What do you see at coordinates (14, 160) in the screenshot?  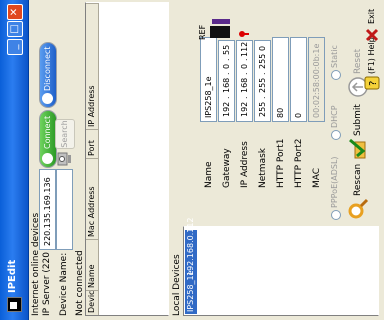 I see `title-bar: IPEdit _ □ ✕` at bounding box center [14, 160].